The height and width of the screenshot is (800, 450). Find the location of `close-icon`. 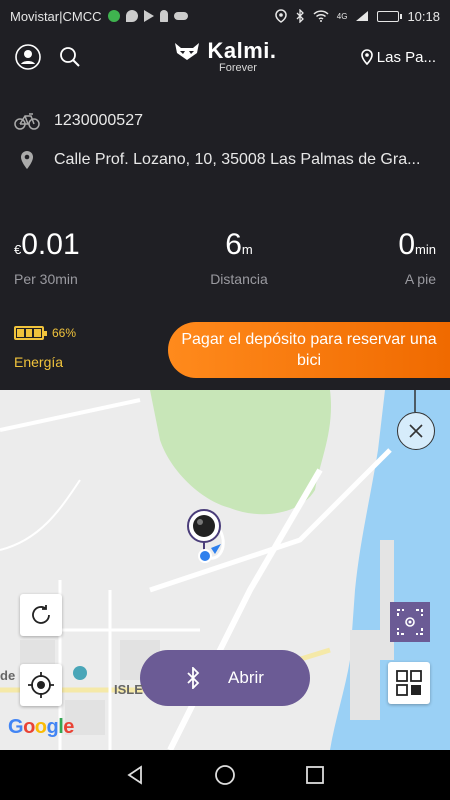

close-icon is located at coordinates (416, 431).